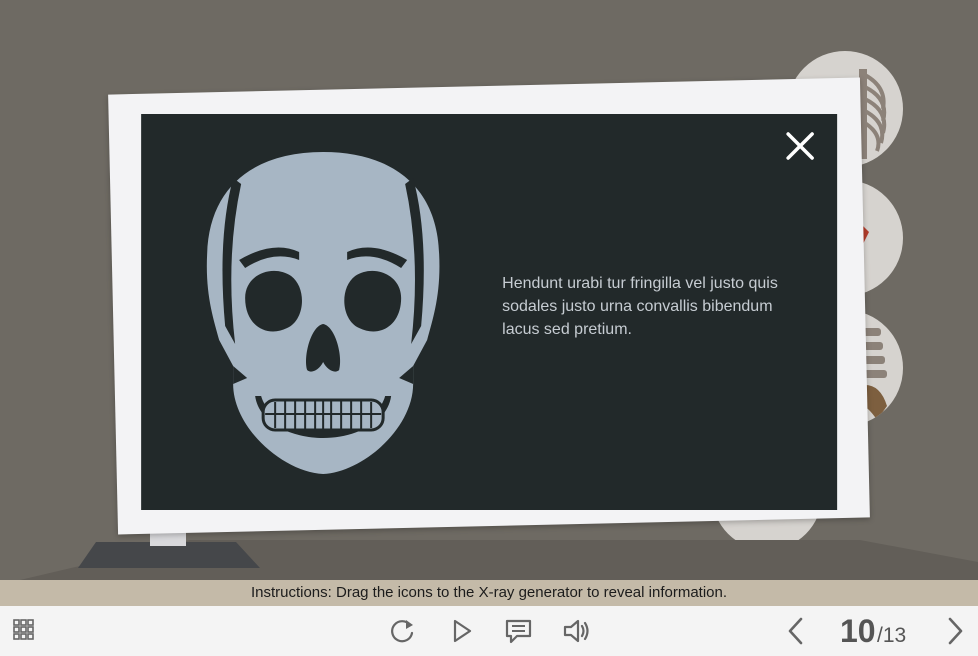 The height and width of the screenshot is (656, 978). I want to click on menu-button, so click(26, 631).